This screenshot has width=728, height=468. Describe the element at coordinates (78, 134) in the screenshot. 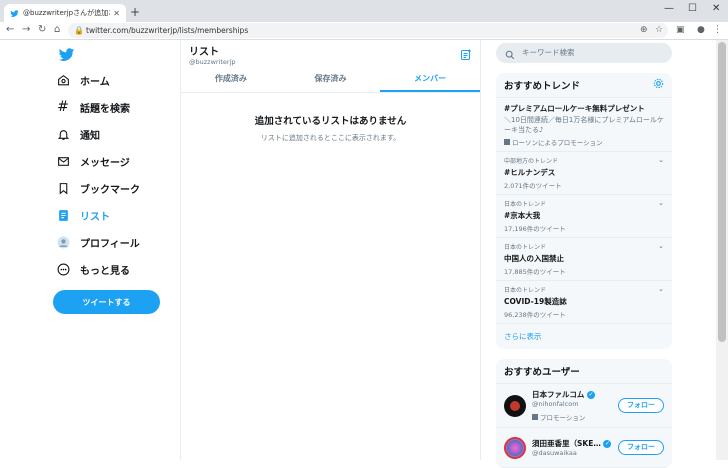

I see `nav-notifications: 通知` at that location.